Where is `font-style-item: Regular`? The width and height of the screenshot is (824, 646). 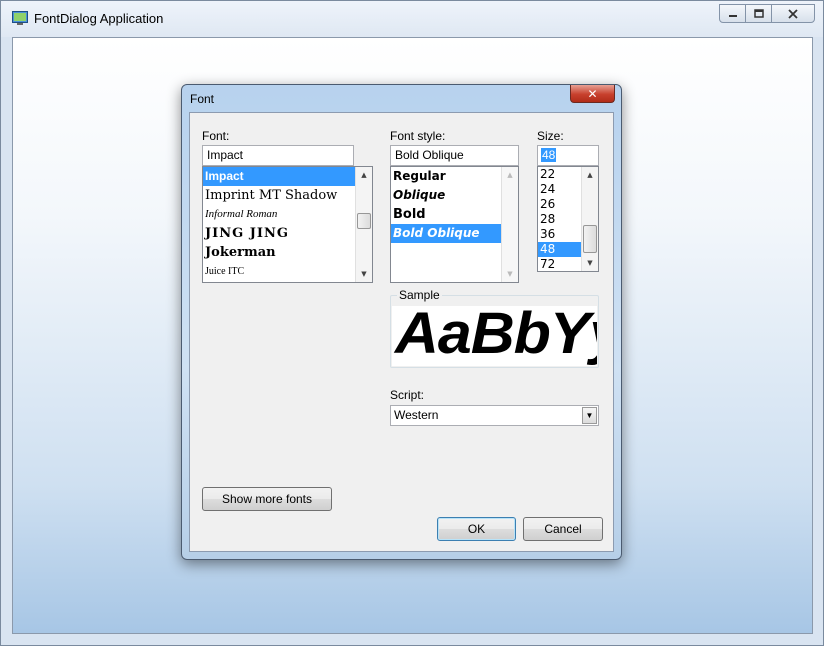
font-style-item: Regular is located at coordinates (446, 176).